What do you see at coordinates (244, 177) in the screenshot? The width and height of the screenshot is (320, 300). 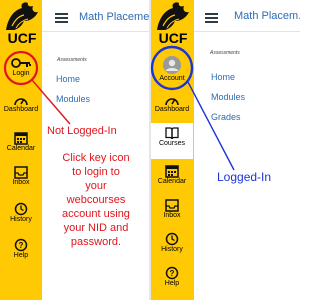 I see `annotation-logged-in: Logged-In` at bounding box center [244, 177].